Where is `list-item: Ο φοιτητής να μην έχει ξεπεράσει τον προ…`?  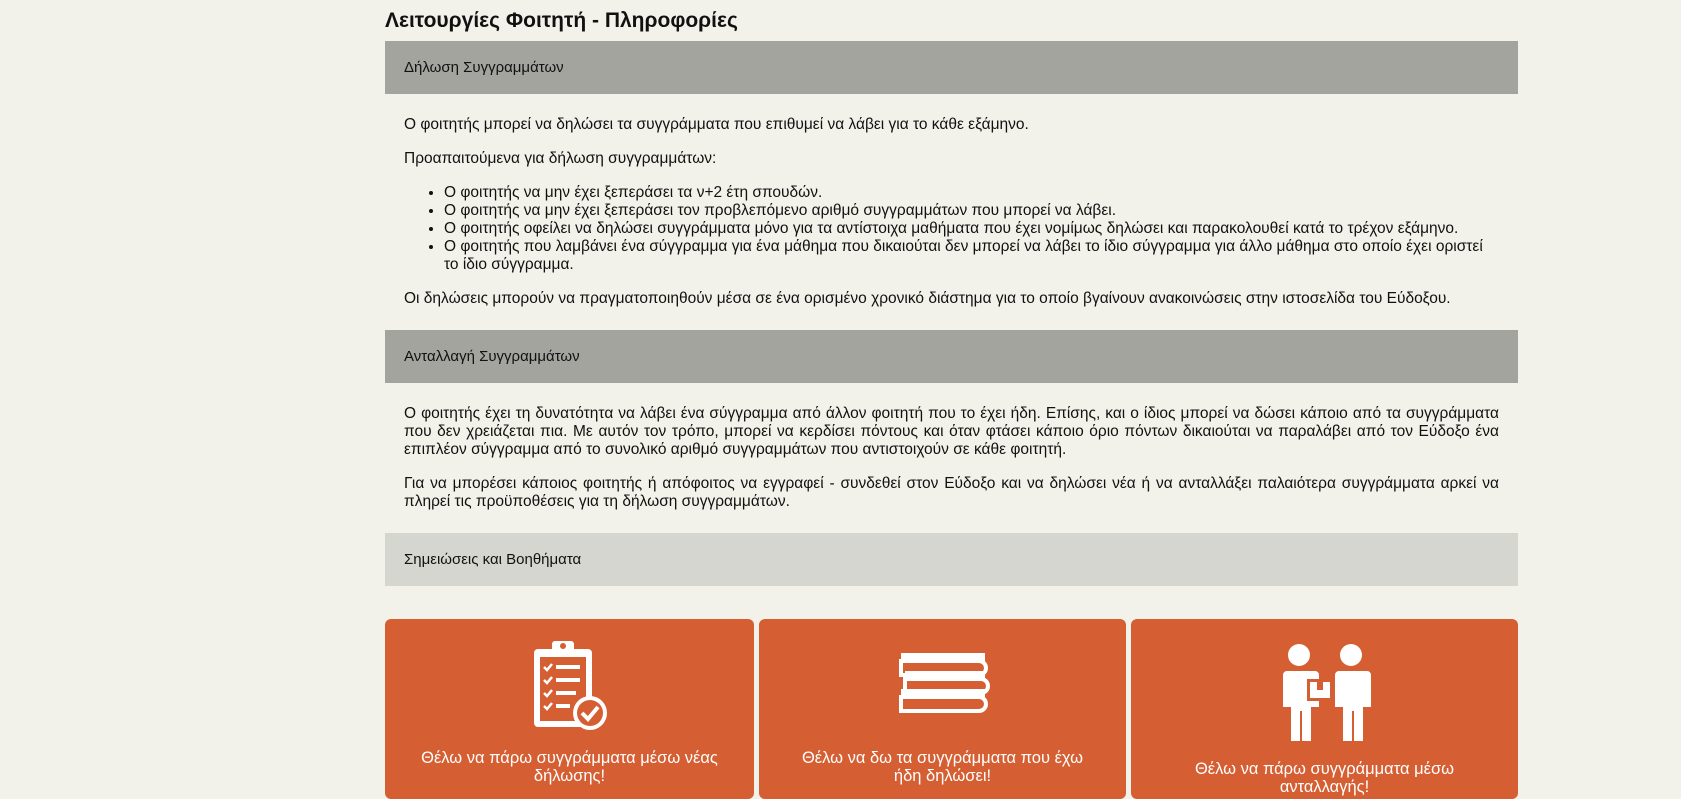
list-item: Ο φοιτητής να μην έχει ξεπεράσει τον προ… is located at coordinates (971, 211).